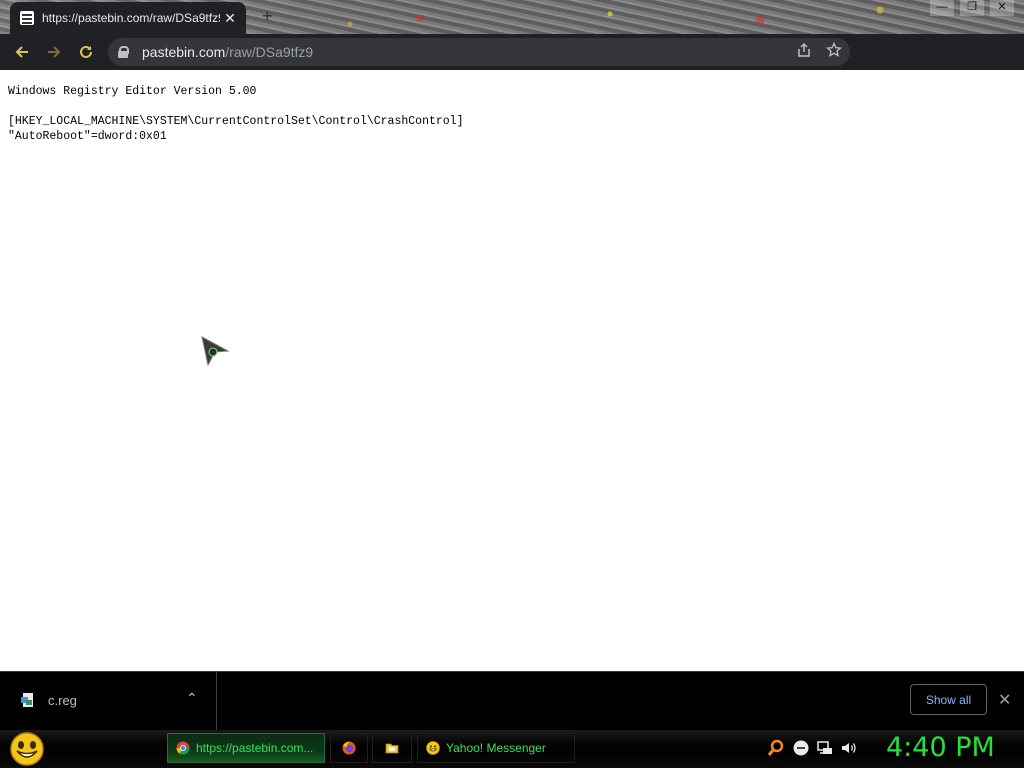 This screenshot has width=1024, height=768. What do you see at coordinates (948, 699) in the screenshot?
I see `show-all-downloads-button: Show all` at bounding box center [948, 699].